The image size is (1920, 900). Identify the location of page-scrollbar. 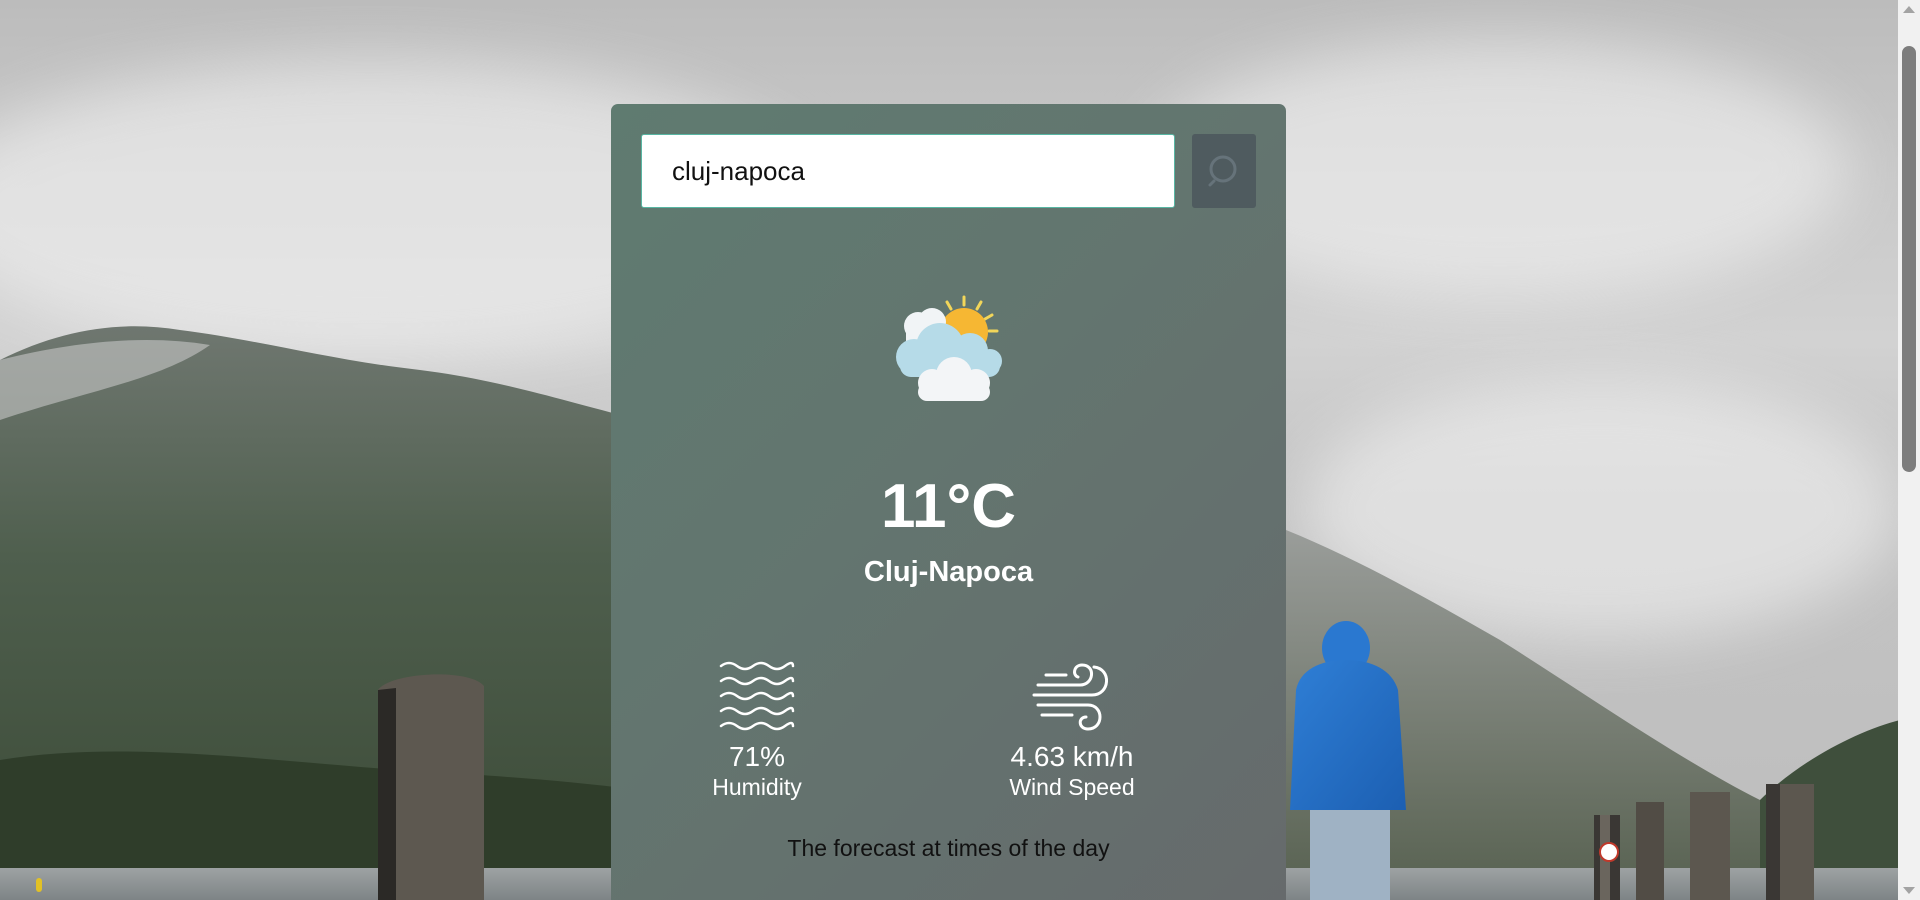
(1909, 450).